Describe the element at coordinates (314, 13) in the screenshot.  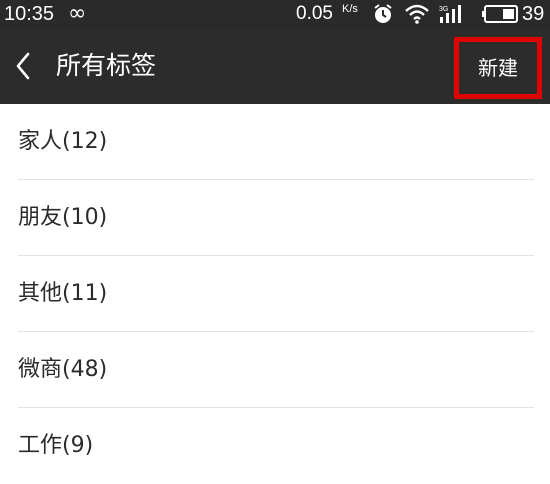
I see `net-speed: 0.05` at that location.